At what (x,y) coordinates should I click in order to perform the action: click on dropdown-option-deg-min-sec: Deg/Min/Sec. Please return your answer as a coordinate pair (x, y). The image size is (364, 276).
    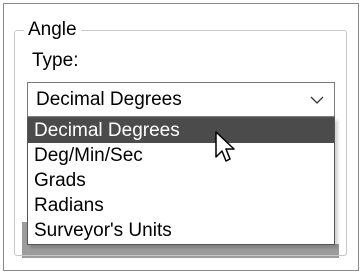
    Looking at the image, I should click on (181, 155).